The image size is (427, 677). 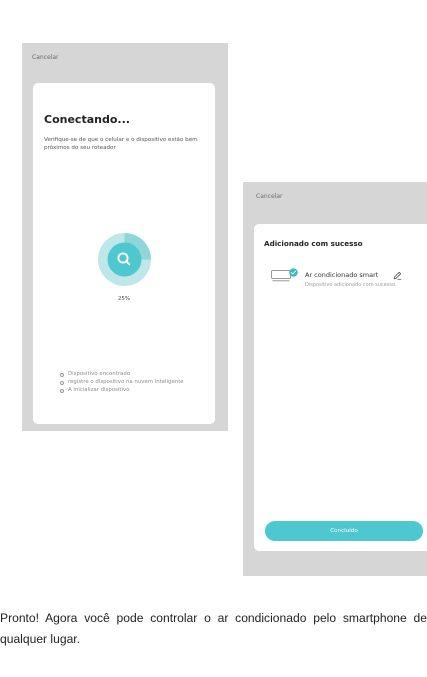 I want to click on air-conditioner-icon, so click(x=281, y=276).